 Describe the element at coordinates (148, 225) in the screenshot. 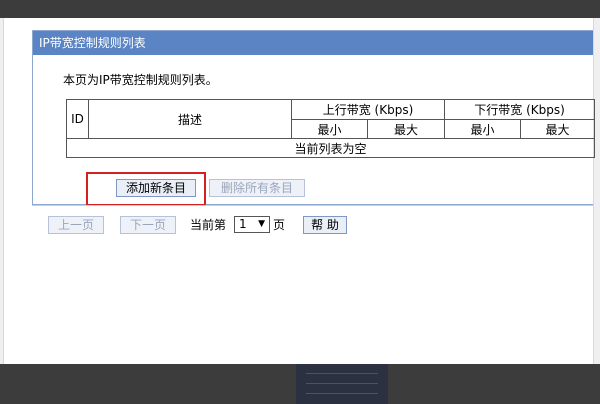

I see `next-page-button: 下一页` at that location.